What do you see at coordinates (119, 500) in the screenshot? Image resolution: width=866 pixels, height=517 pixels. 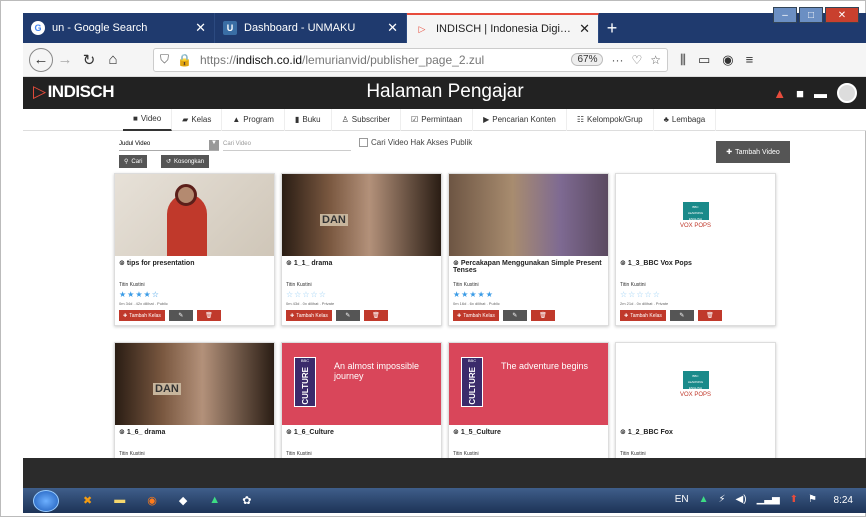 I see `file-explorer-icon: ▬` at bounding box center [119, 500].